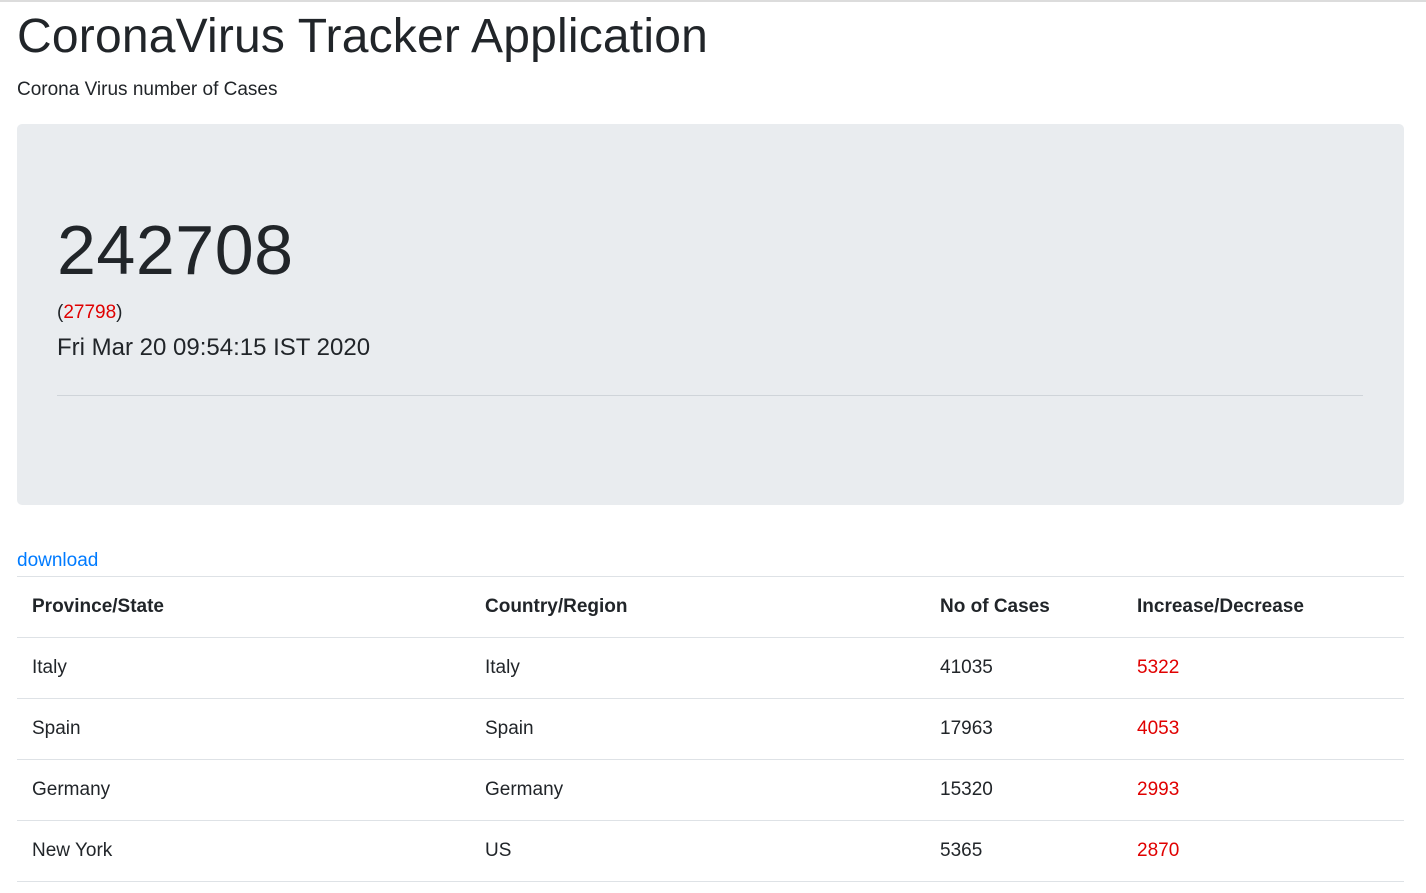  What do you see at coordinates (713, 1) in the screenshot?
I see `top-border` at bounding box center [713, 1].